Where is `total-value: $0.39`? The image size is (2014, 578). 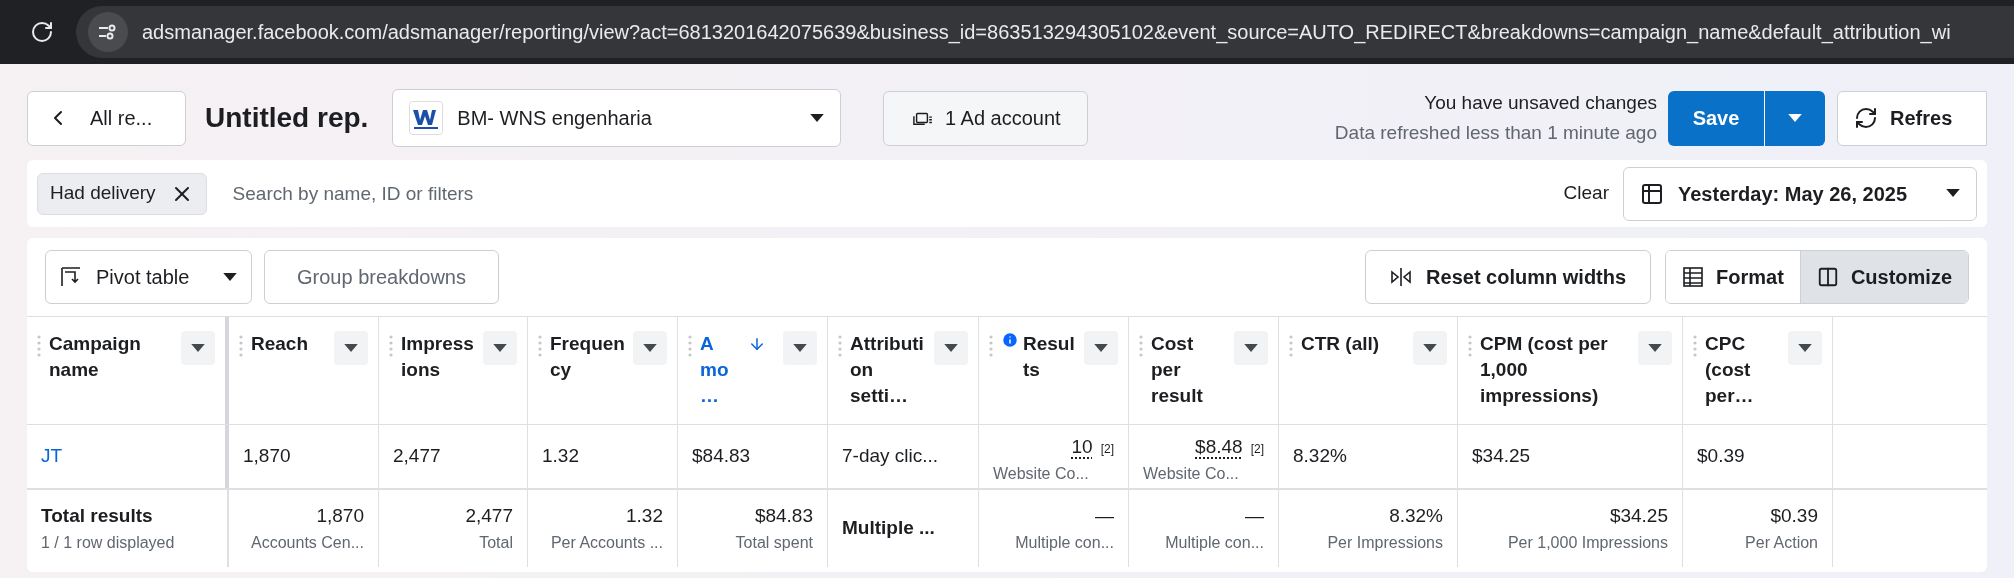 total-value: $0.39 is located at coordinates (1794, 516).